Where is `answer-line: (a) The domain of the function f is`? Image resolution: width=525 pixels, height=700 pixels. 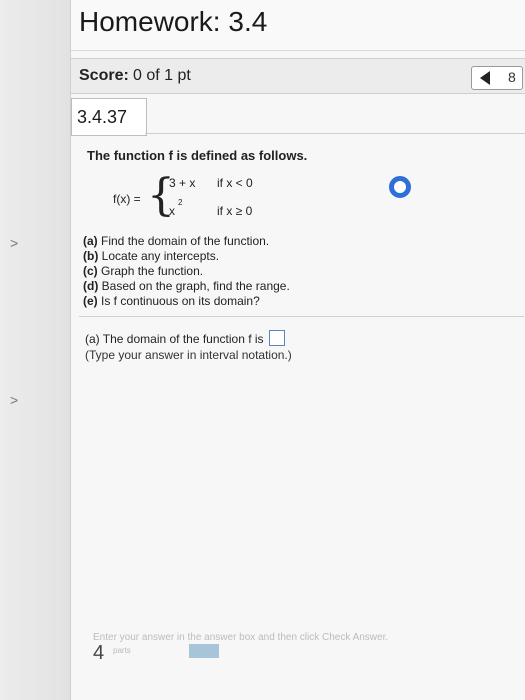 answer-line: (a) The domain of the function f is is located at coordinates (185, 338).